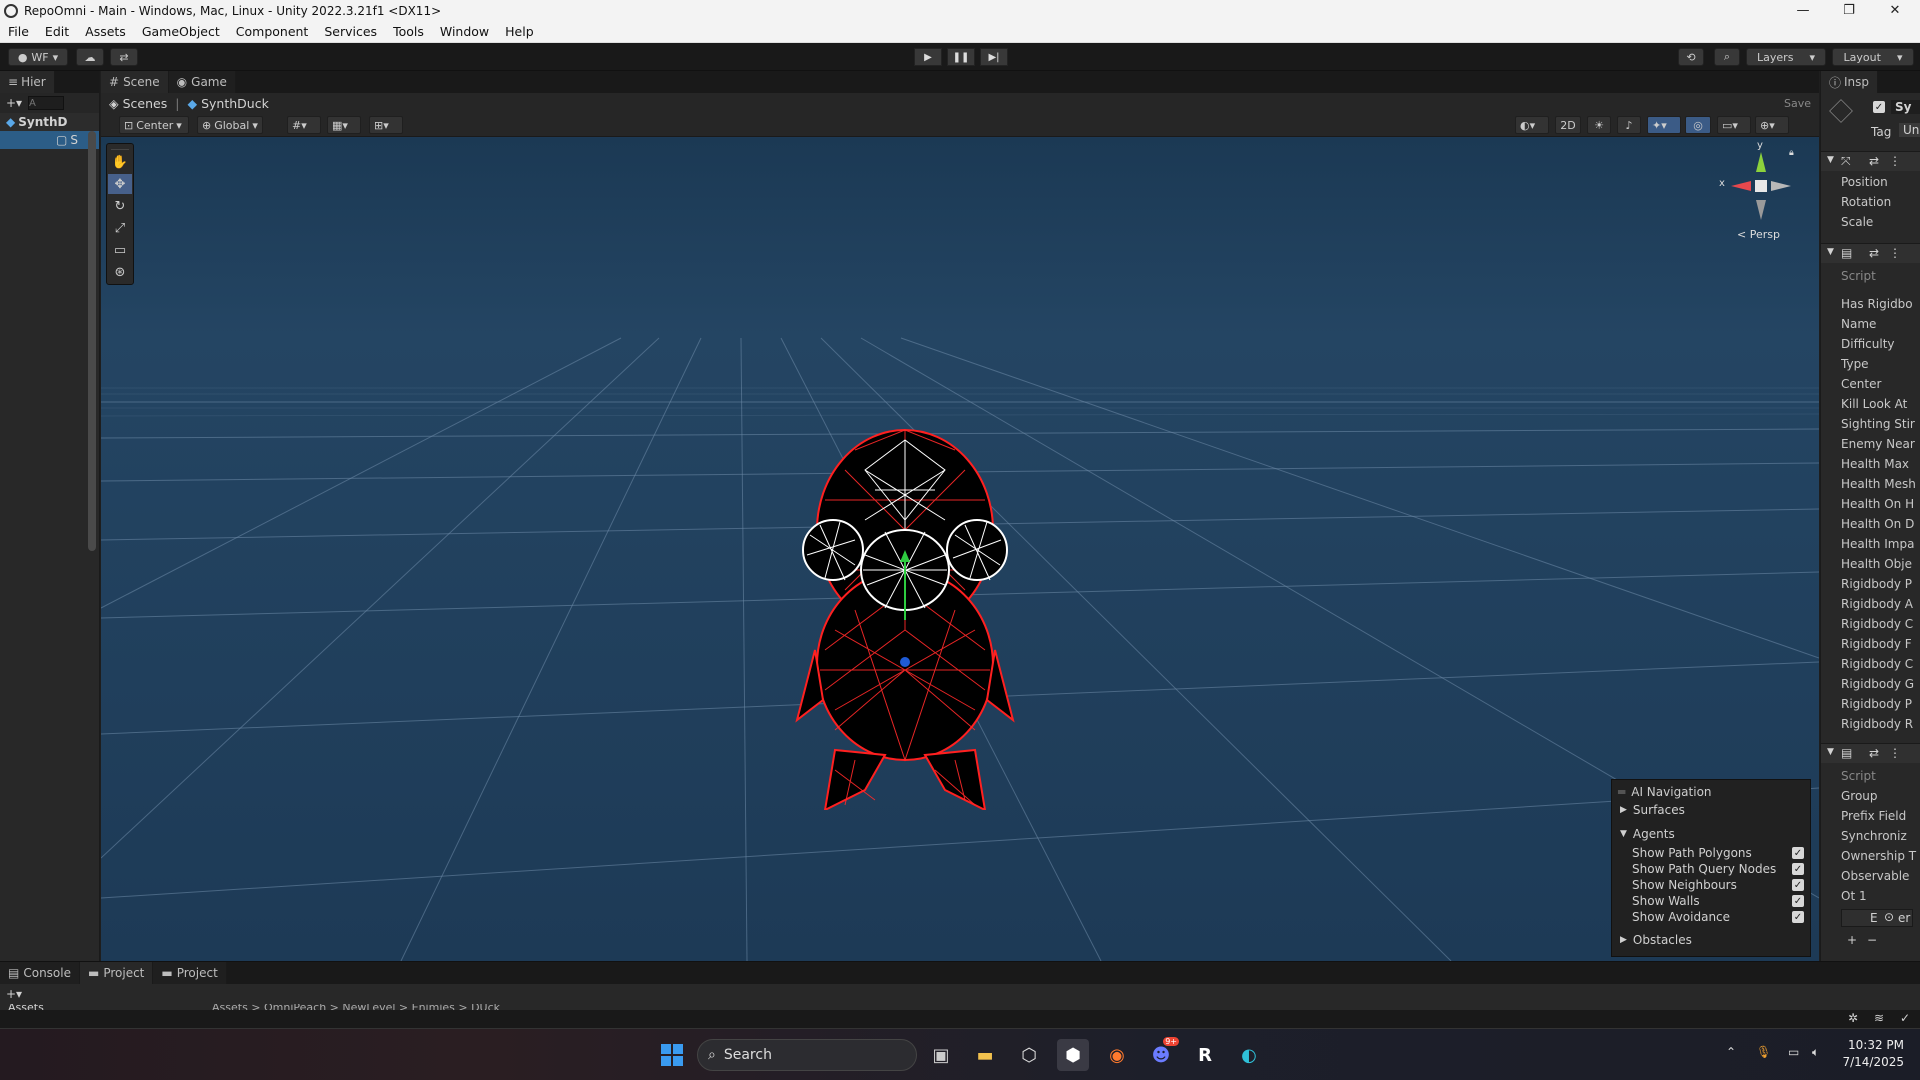 This screenshot has width=1920, height=1080. What do you see at coordinates (961, 57) in the screenshot?
I see `pause-button: ❚❚` at bounding box center [961, 57].